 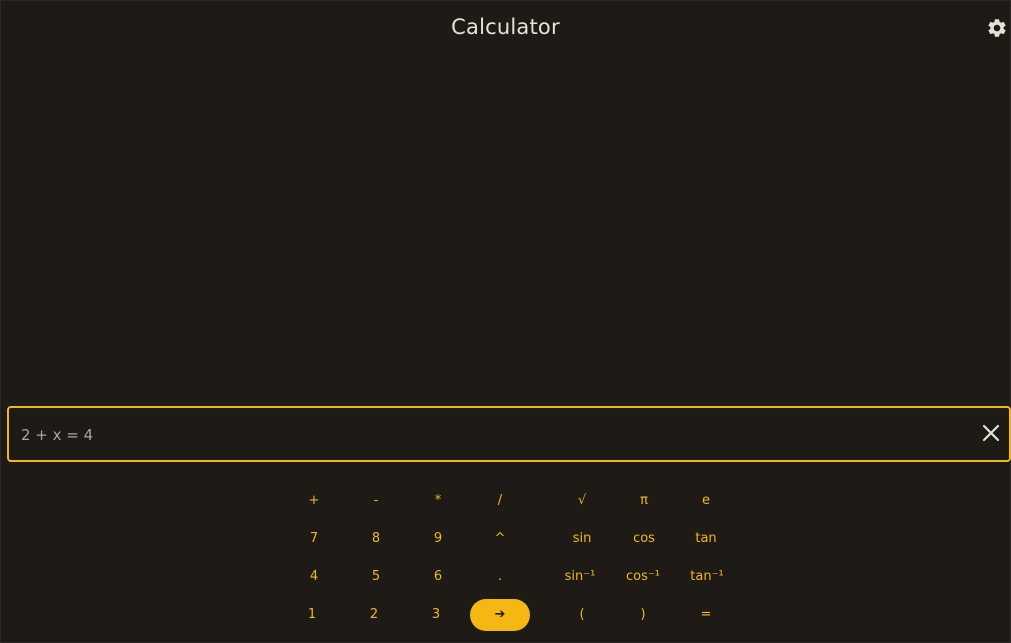 I want to click on gear-icon, so click(x=997, y=28).